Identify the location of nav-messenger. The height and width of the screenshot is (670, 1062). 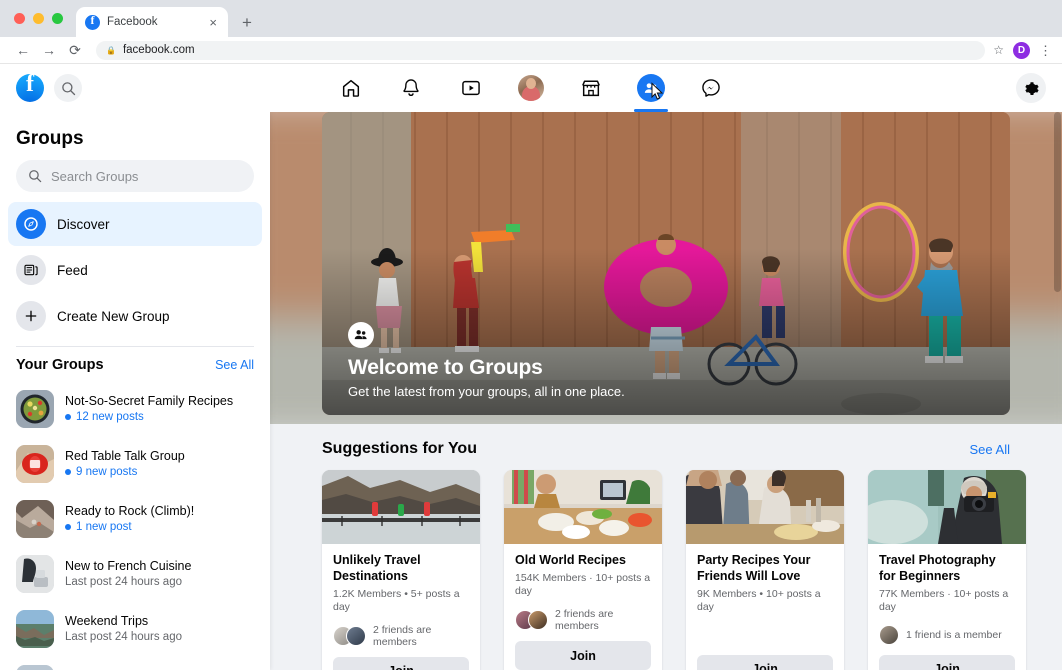
(711, 88).